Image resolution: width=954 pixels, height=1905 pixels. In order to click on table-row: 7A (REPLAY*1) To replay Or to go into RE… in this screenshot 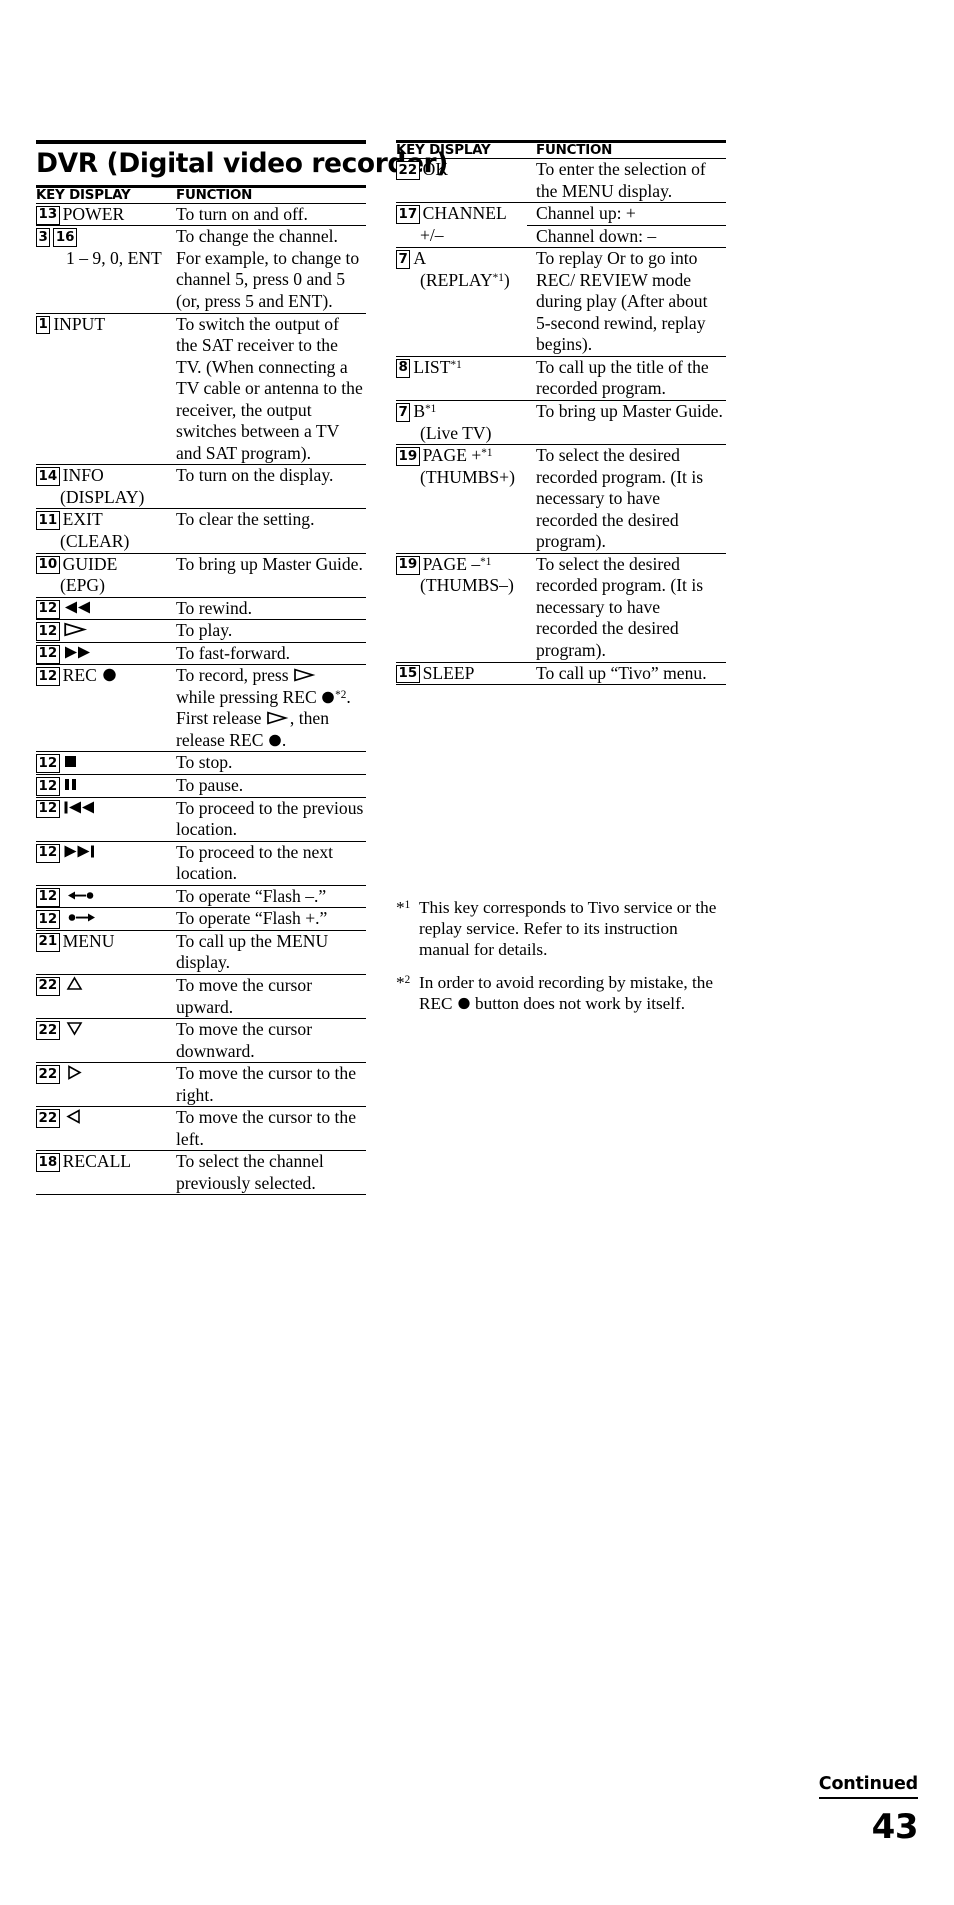, I will do `click(561, 302)`.